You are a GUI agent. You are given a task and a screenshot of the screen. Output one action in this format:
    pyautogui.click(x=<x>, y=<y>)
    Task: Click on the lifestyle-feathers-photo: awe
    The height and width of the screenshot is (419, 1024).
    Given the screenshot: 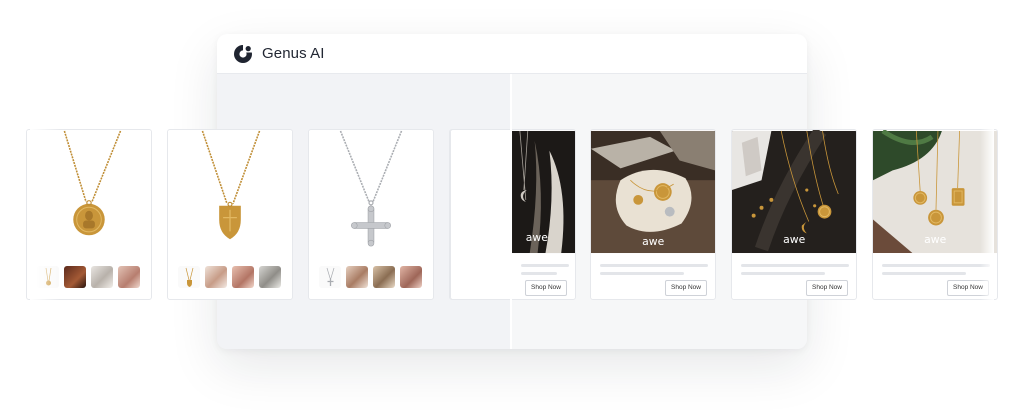 What is the action you would take?
    pyautogui.click(x=513, y=192)
    